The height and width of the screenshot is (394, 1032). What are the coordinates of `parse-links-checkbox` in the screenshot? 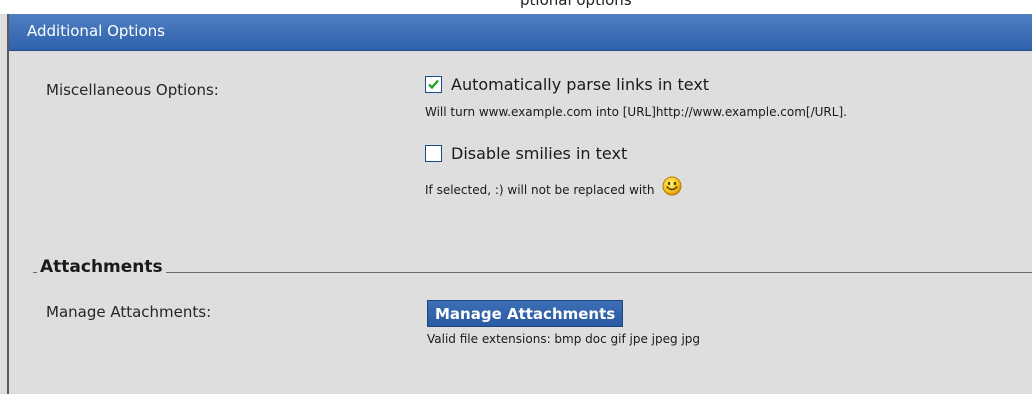 It's located at (433, 84).